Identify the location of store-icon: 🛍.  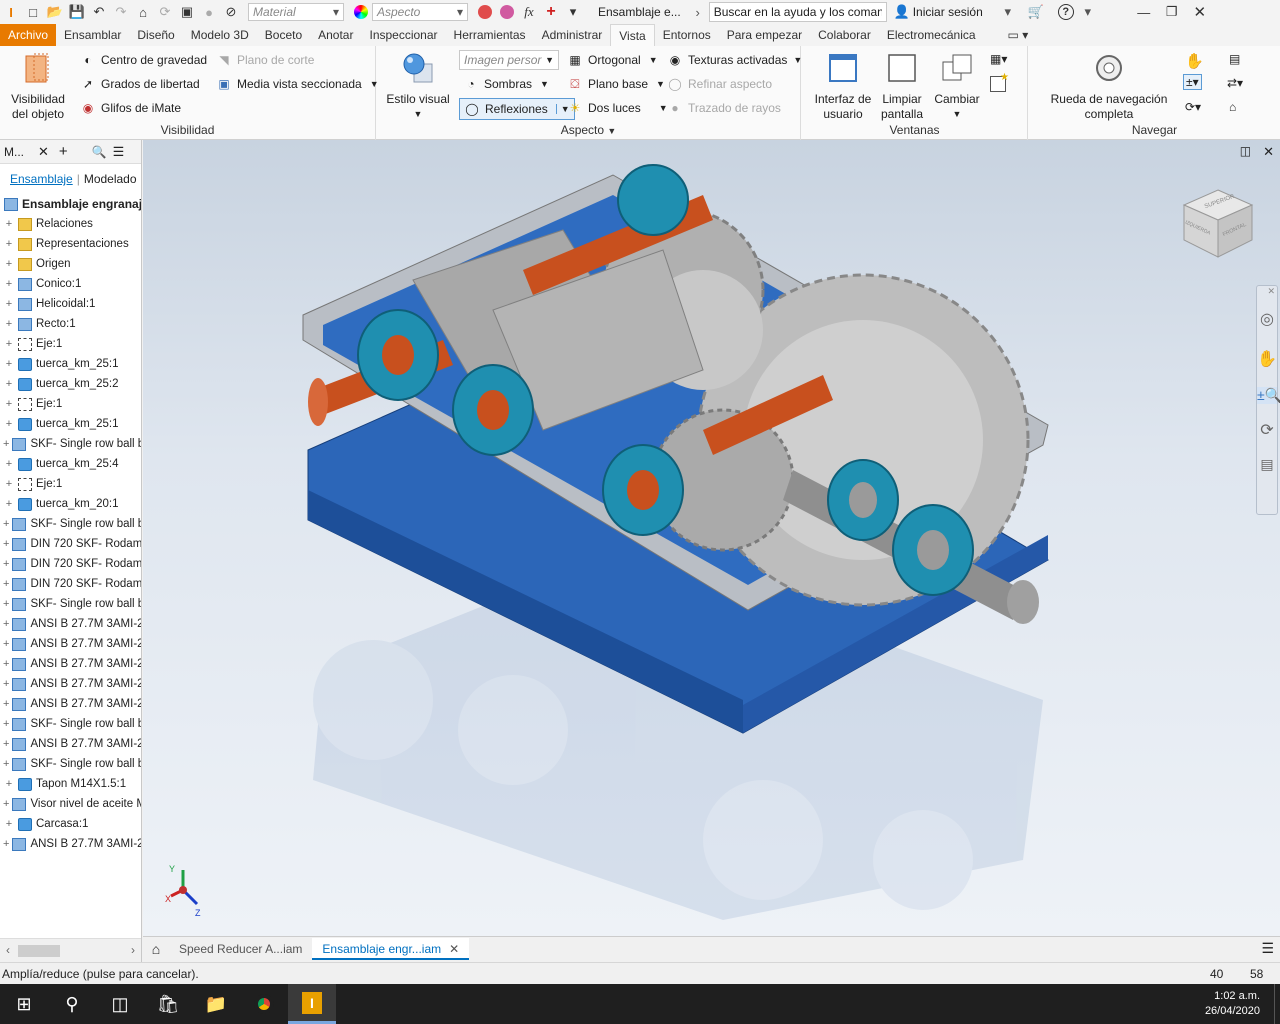
(168, 1004).